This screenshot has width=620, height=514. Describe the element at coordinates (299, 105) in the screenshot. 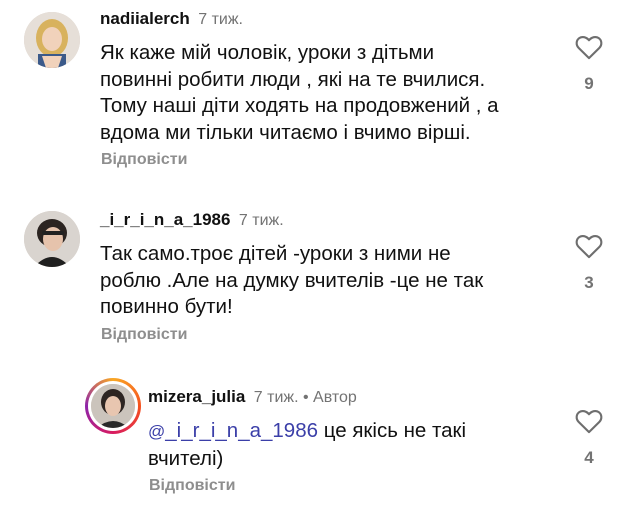

I see `comment-line: Тому наші діти ходять на продовжений , а` at that location.